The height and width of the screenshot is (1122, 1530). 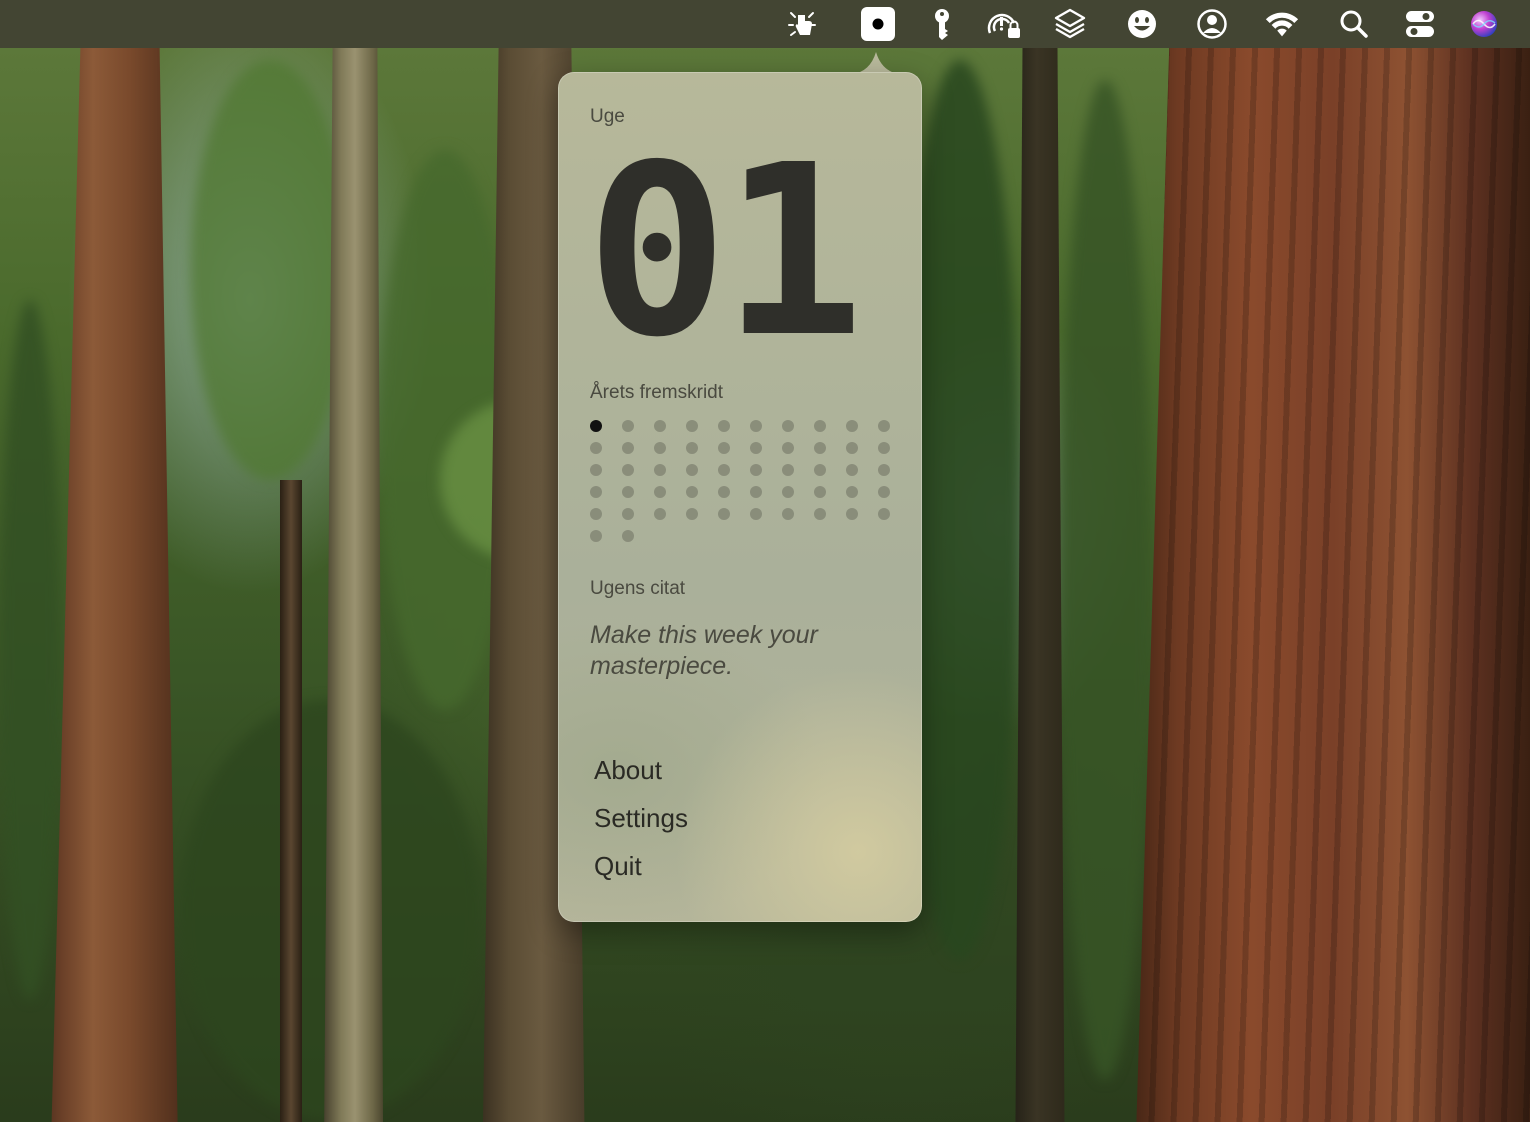 What do you see at coordinates (1420, 24) in the screenshot?
I see `control-center-icon` at bounding box center [1420, 24].